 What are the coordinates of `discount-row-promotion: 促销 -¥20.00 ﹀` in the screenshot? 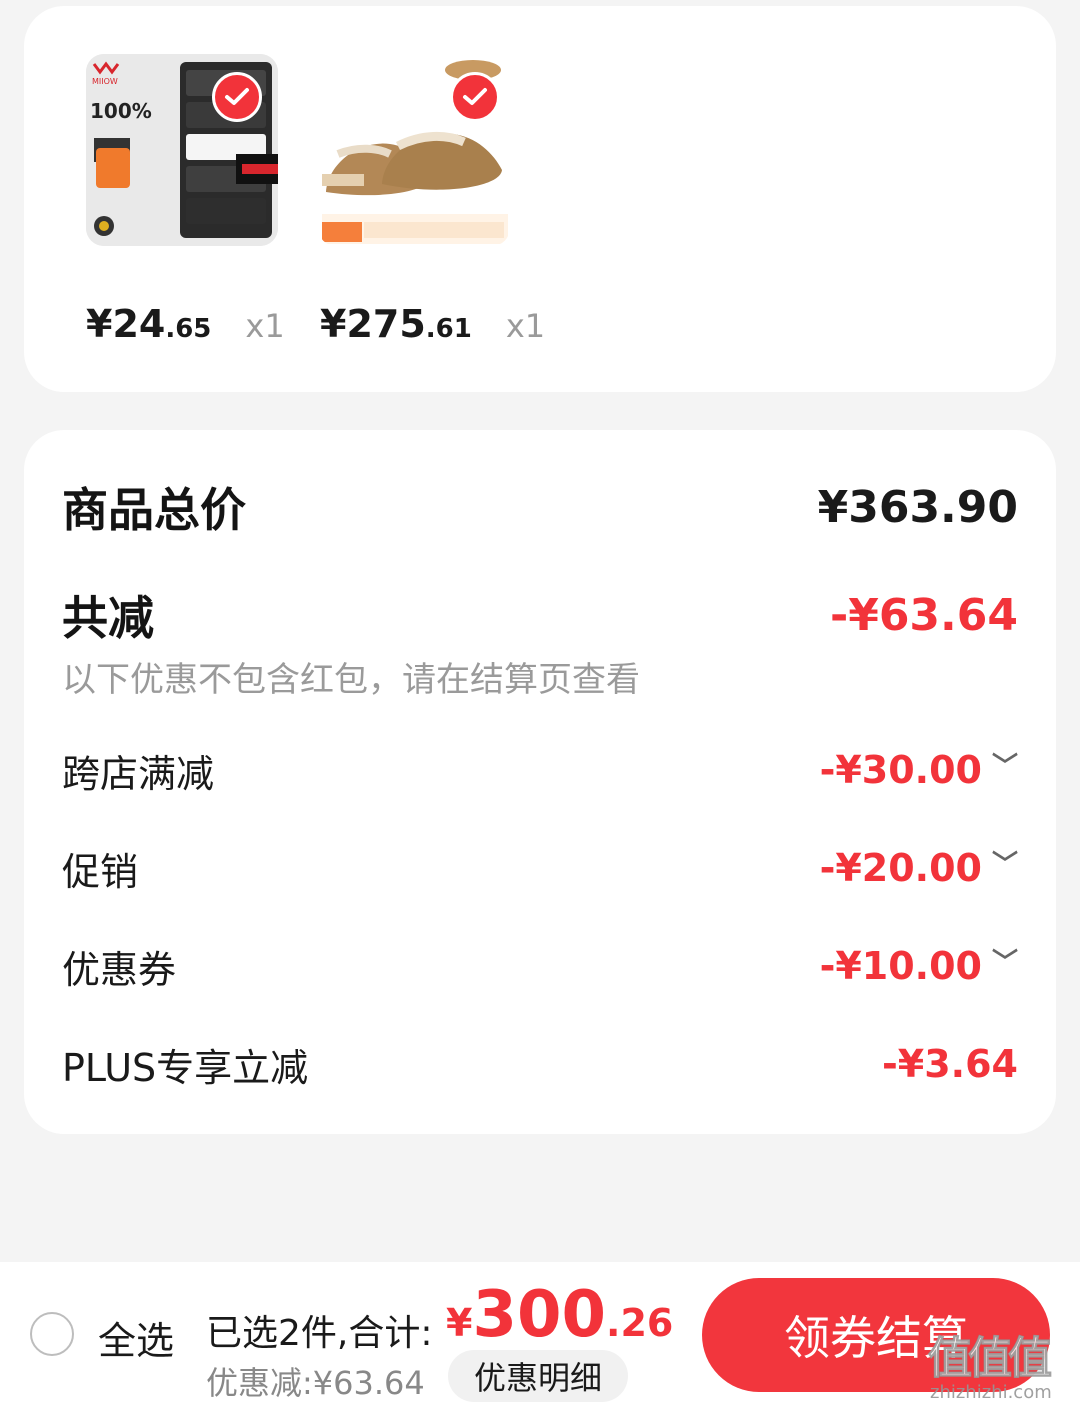 It's located at (540, 868).